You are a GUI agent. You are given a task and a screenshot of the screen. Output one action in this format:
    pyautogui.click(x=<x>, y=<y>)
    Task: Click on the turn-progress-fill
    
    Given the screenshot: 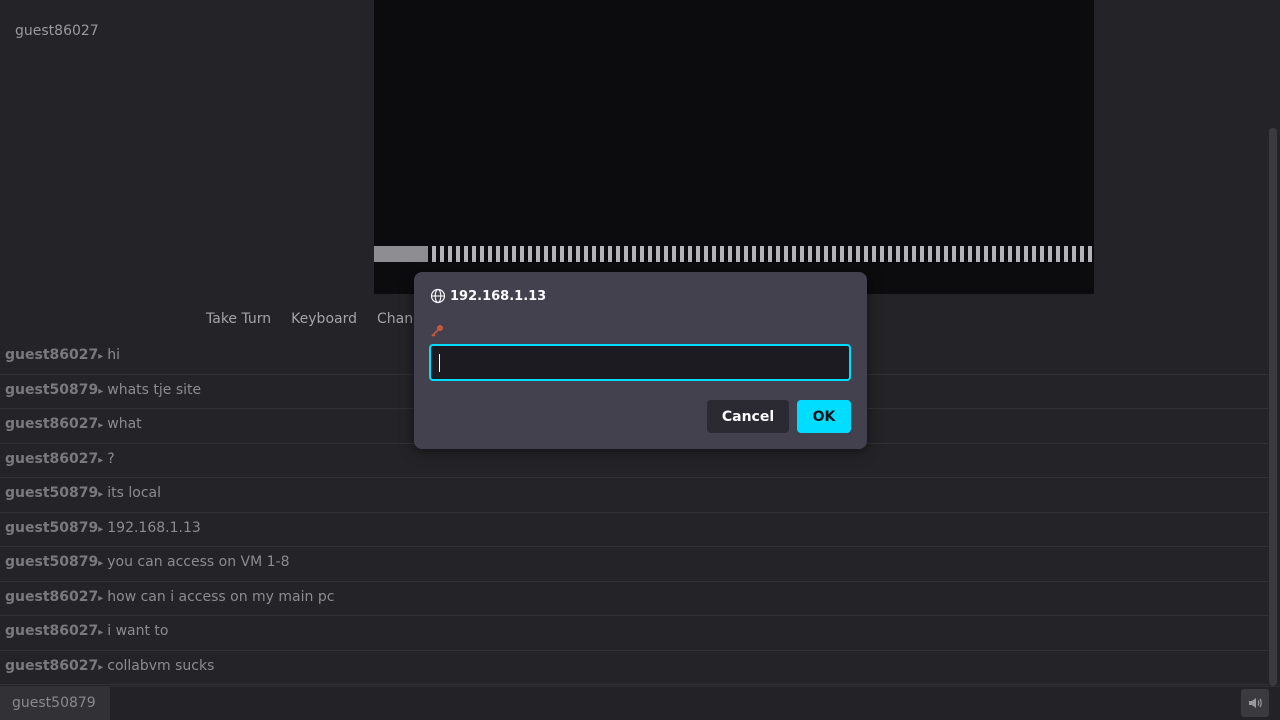 What is the action you would take?
    pyautogui.click(x=401, y=254)
    